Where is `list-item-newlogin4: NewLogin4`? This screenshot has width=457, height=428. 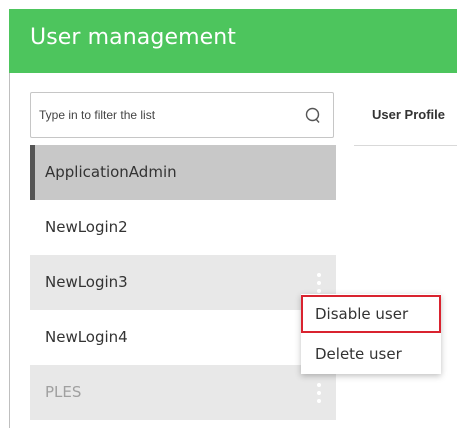 list-item-newlogin4: NewLogin4 is located at coordinates (183, 337).